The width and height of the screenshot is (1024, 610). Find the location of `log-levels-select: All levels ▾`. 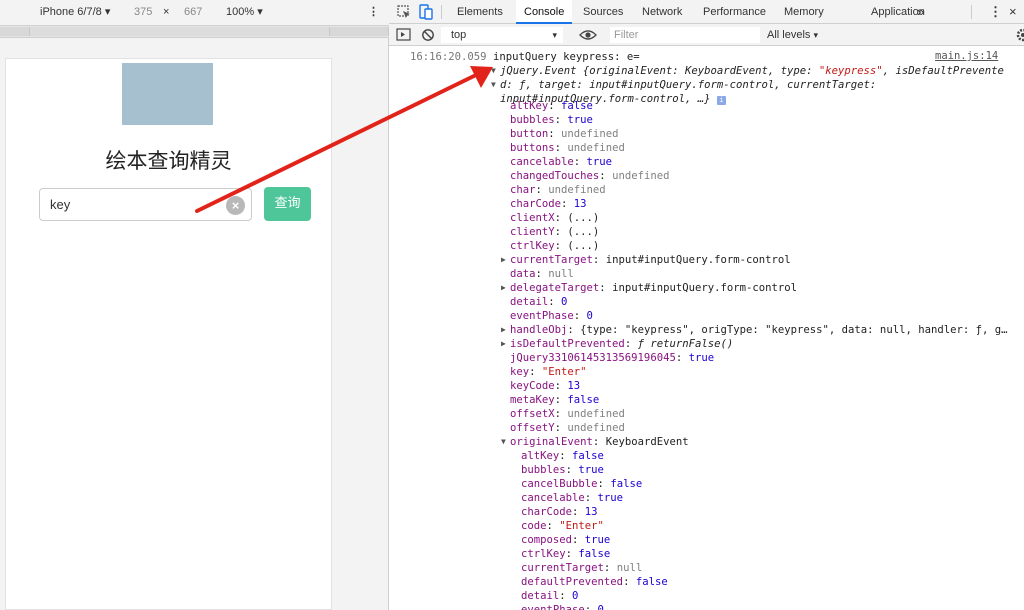

log-levels-select: All levels ▾ is located at coordinates (792, 35).